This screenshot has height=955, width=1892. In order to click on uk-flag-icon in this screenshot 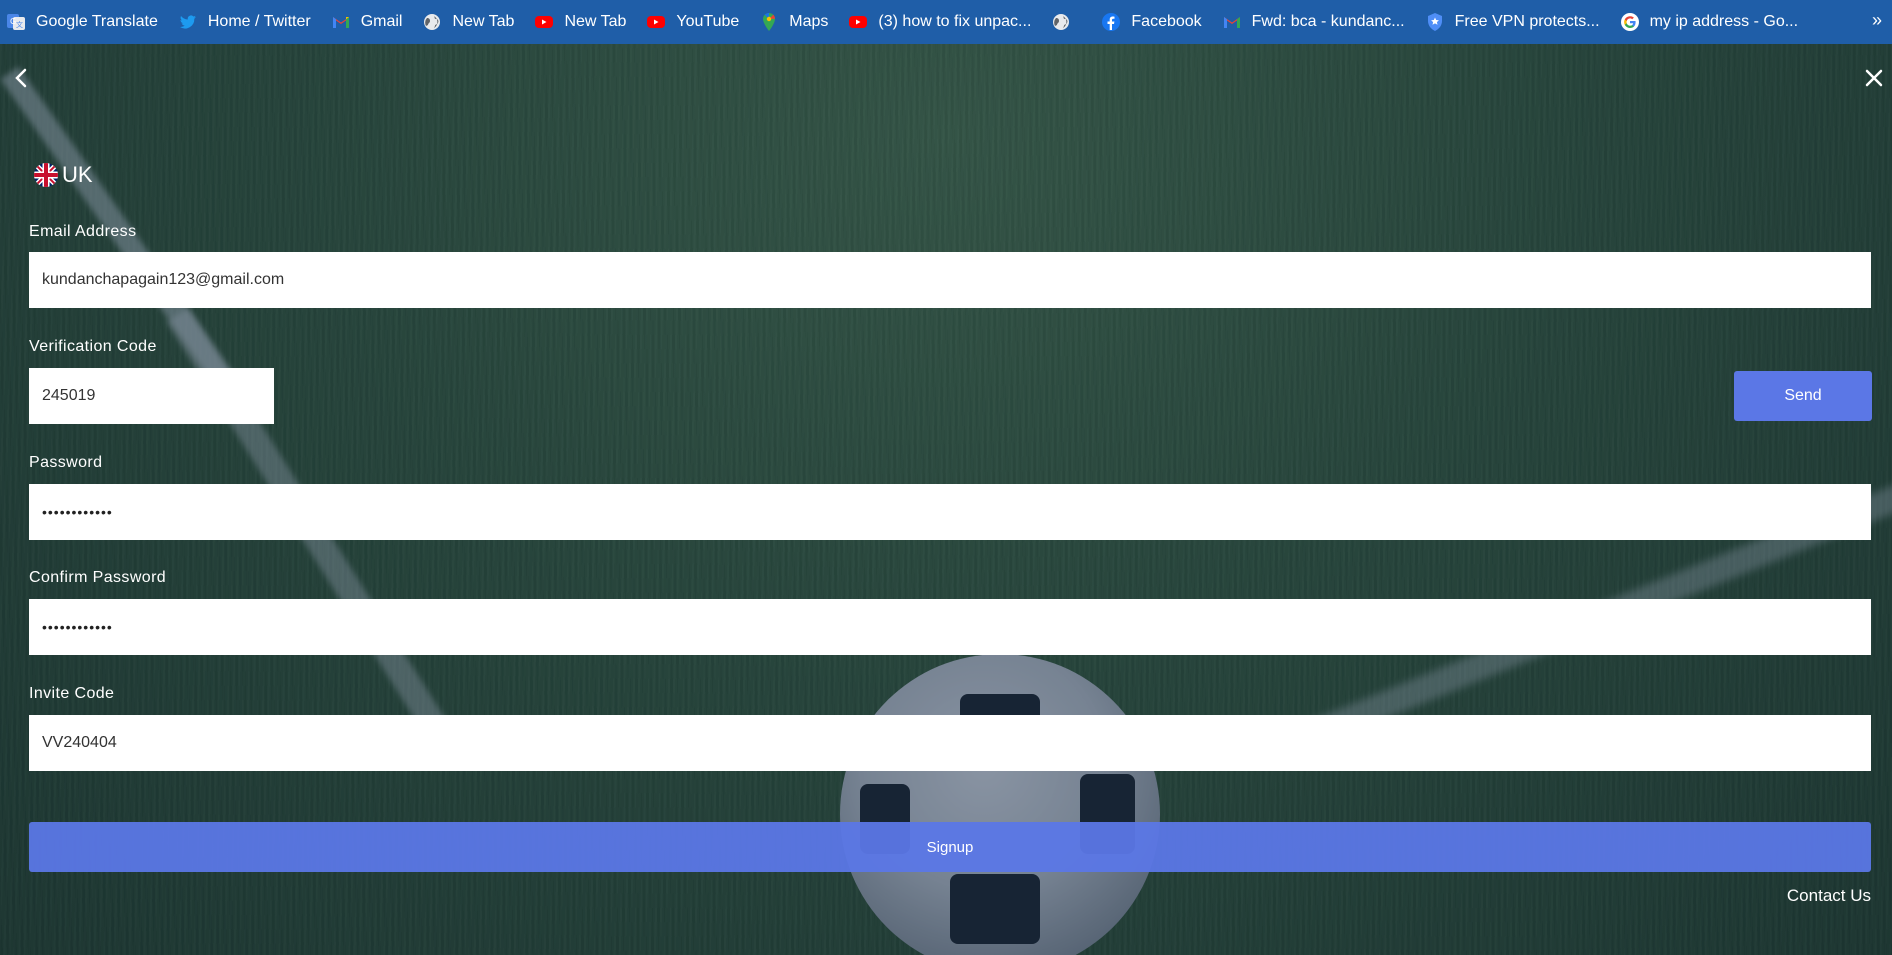, I will do `click(46, 175)`.